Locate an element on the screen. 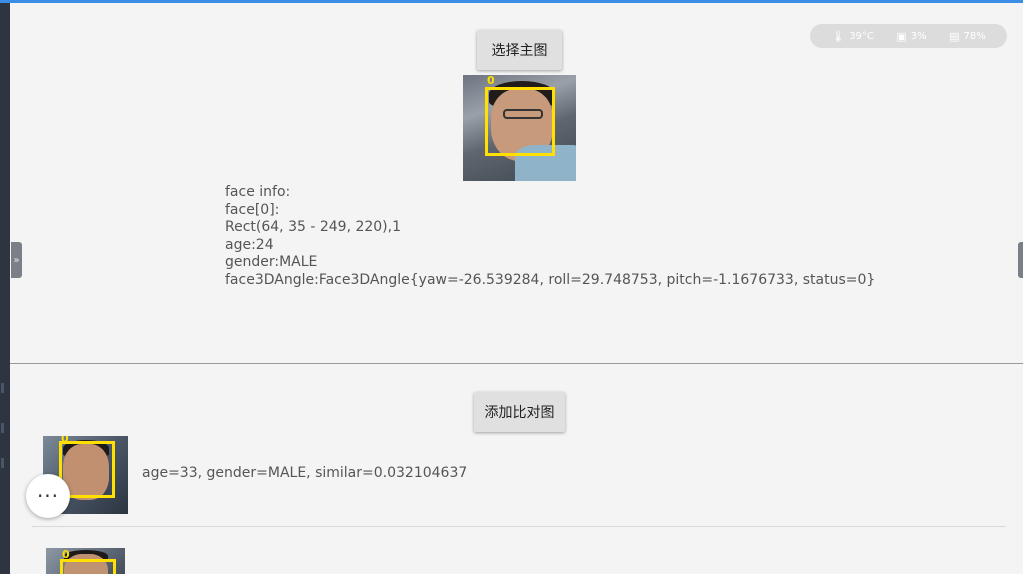 The height and width of the screenshot is (574, 1023). temperature-value: 39°C is located at coordinates (861, 36).